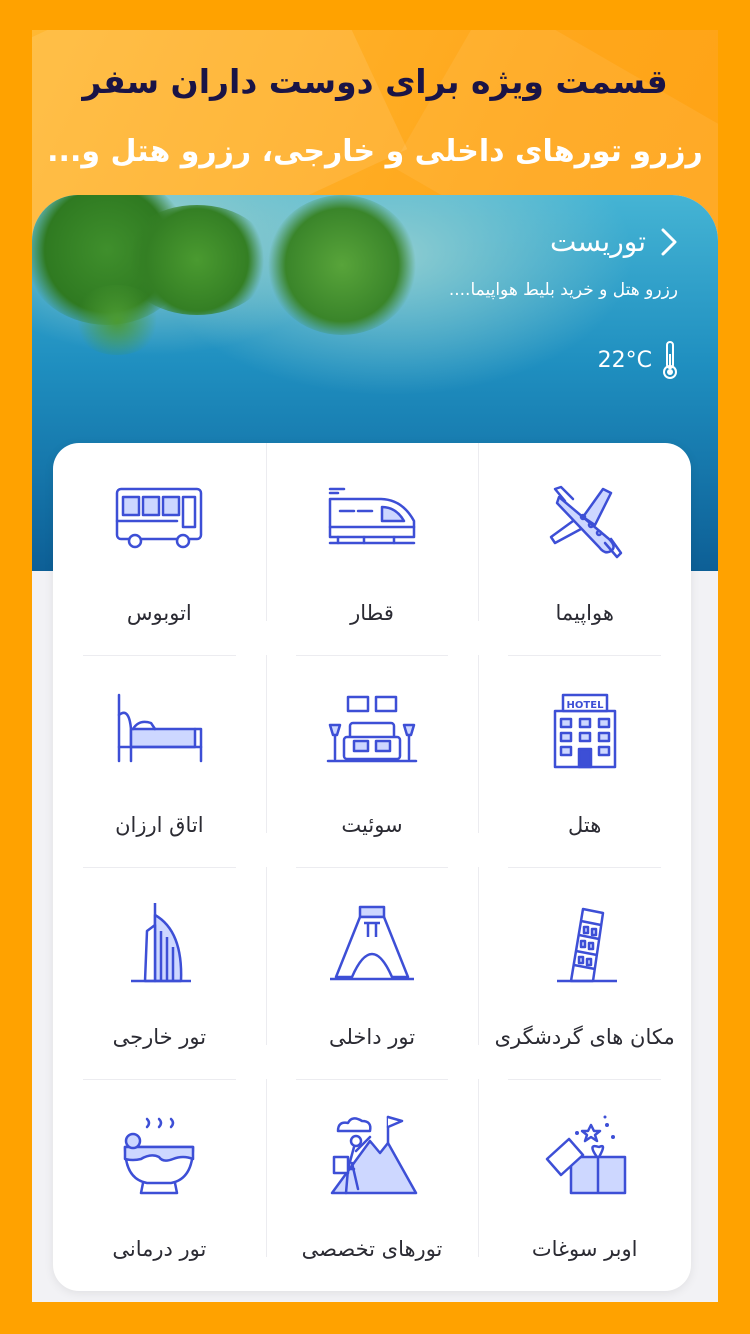 This screenshot has height=1334, width=750. Describe the element at coordinates (597, 241) in the screenshot. I see `city-name: توریست` at that location.